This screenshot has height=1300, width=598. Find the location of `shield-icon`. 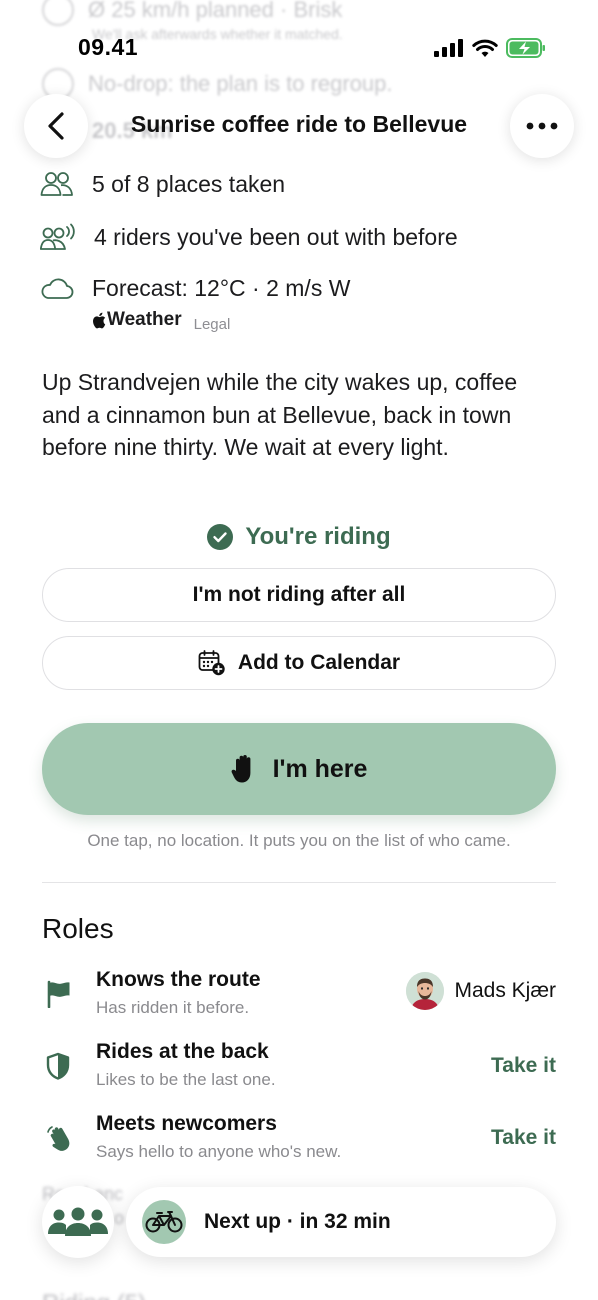

shield-icon is located at coordinates (58, 1066).